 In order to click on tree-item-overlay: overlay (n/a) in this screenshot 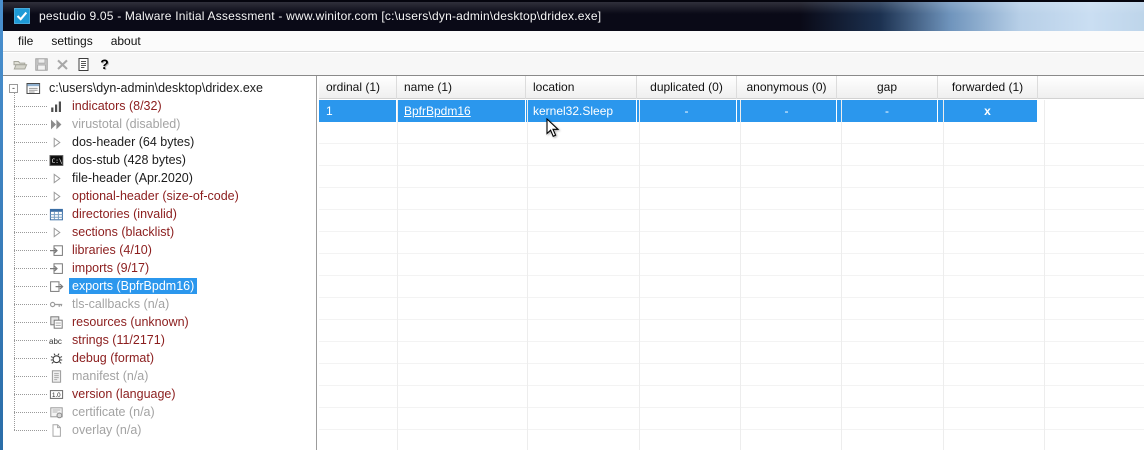, I will do `click(159, 430)`.